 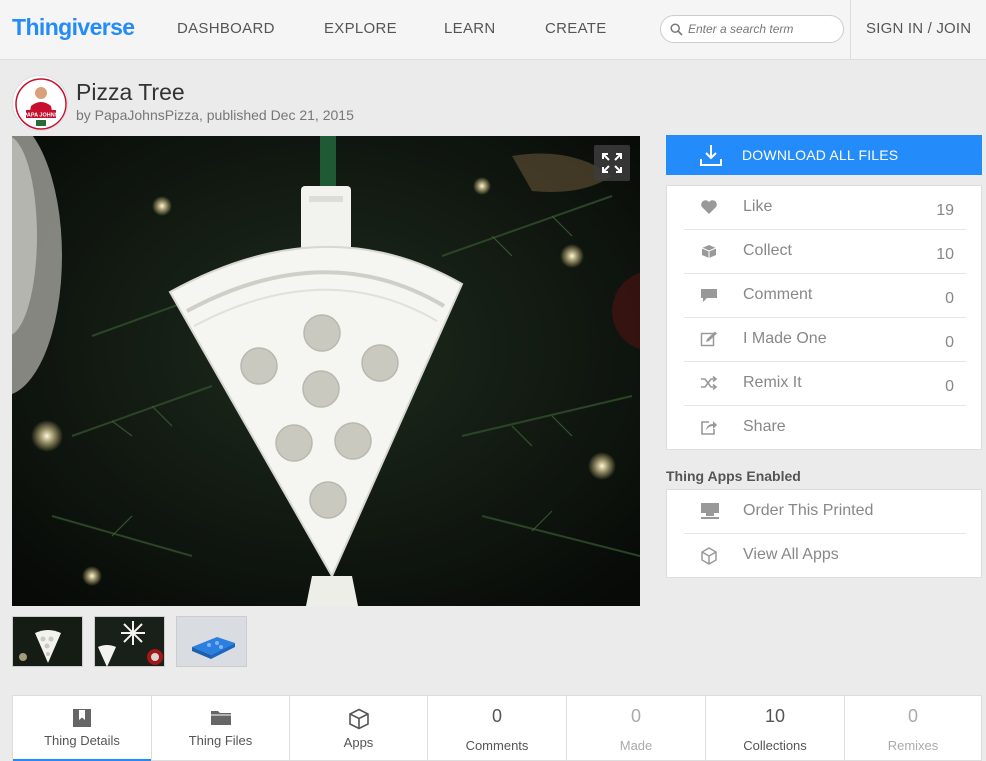 I want to click on comment-icon, so click(x=709, y=295).